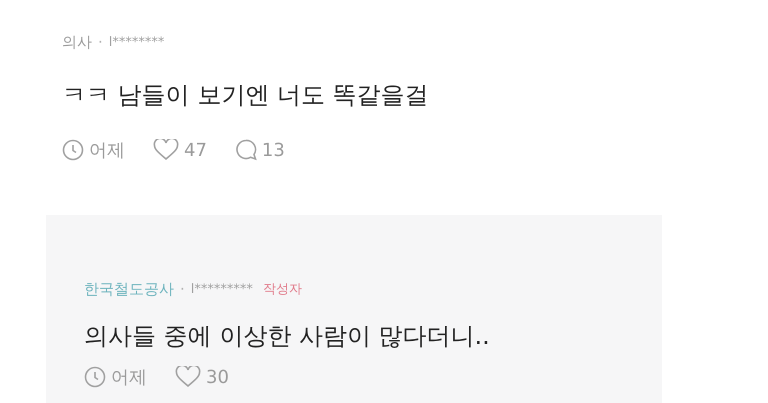 This screenshot has height=403, width=768. I want to click on comment-icon, so click(245, 150).